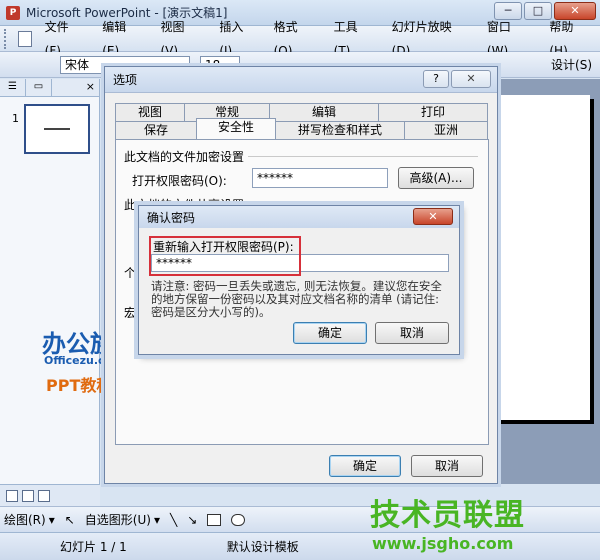  I want to click on oval-icon, so click(238, 519).